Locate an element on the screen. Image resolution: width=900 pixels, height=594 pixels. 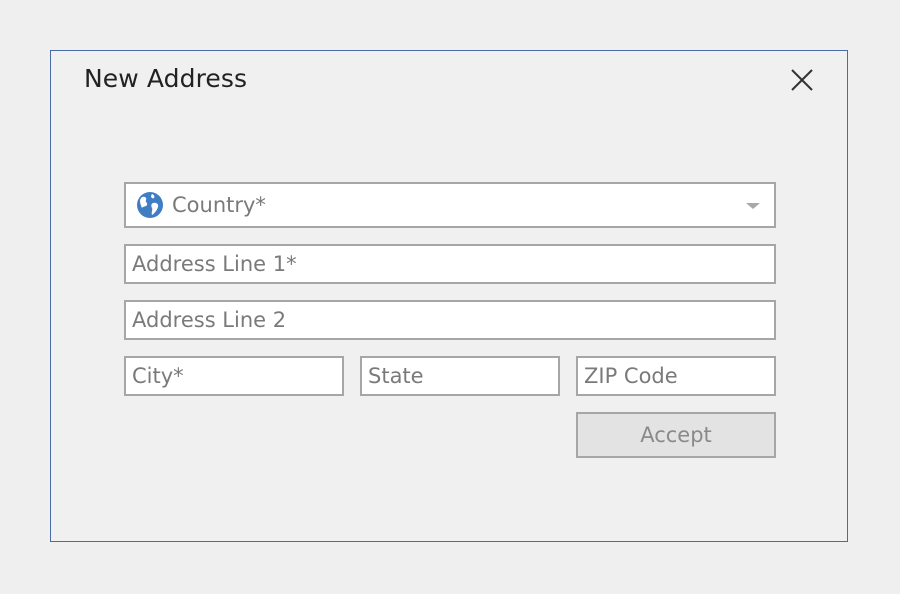
city-field: City* is located at coordinates (234, 376).